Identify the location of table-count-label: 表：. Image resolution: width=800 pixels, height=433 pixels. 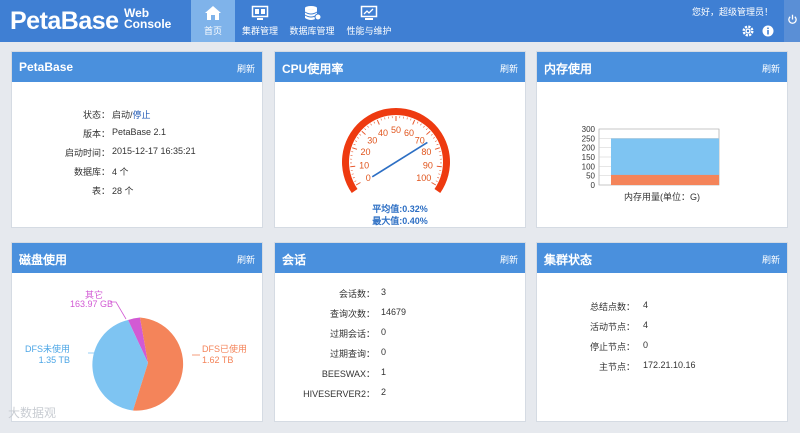
(100, 191).